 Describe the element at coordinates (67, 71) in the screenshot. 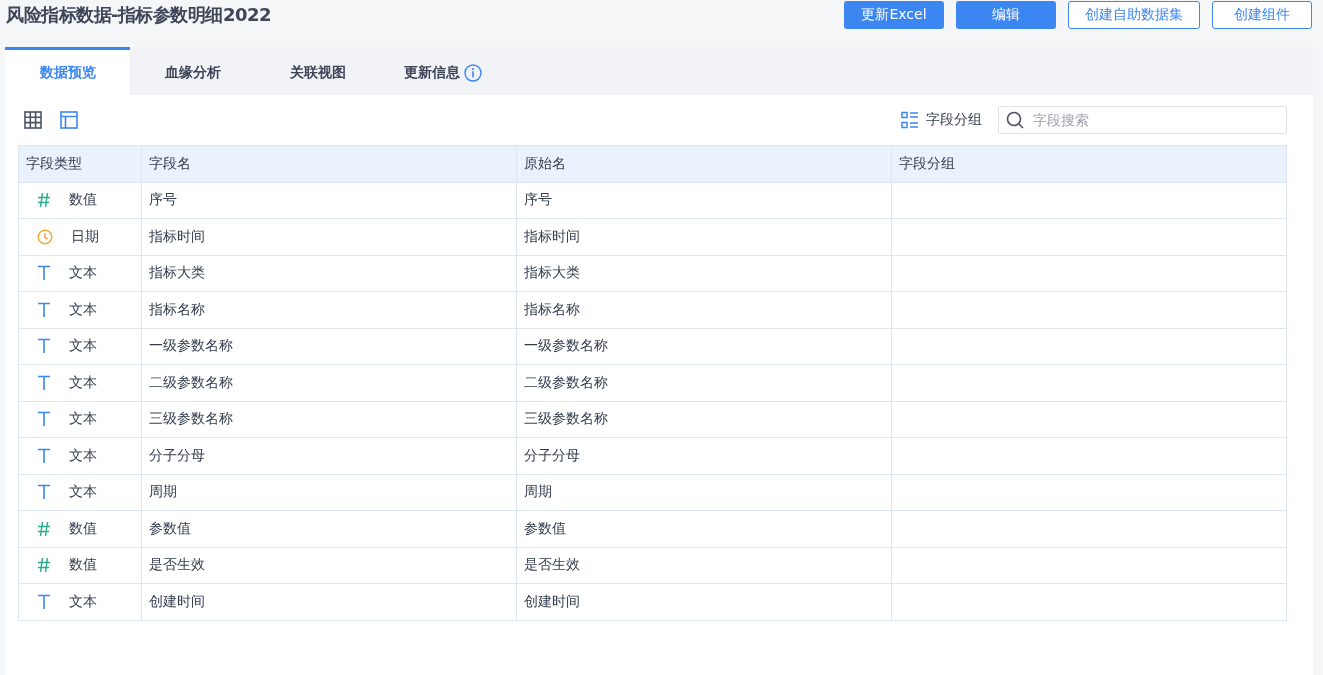

I see `tab: 数据预览` at that location.